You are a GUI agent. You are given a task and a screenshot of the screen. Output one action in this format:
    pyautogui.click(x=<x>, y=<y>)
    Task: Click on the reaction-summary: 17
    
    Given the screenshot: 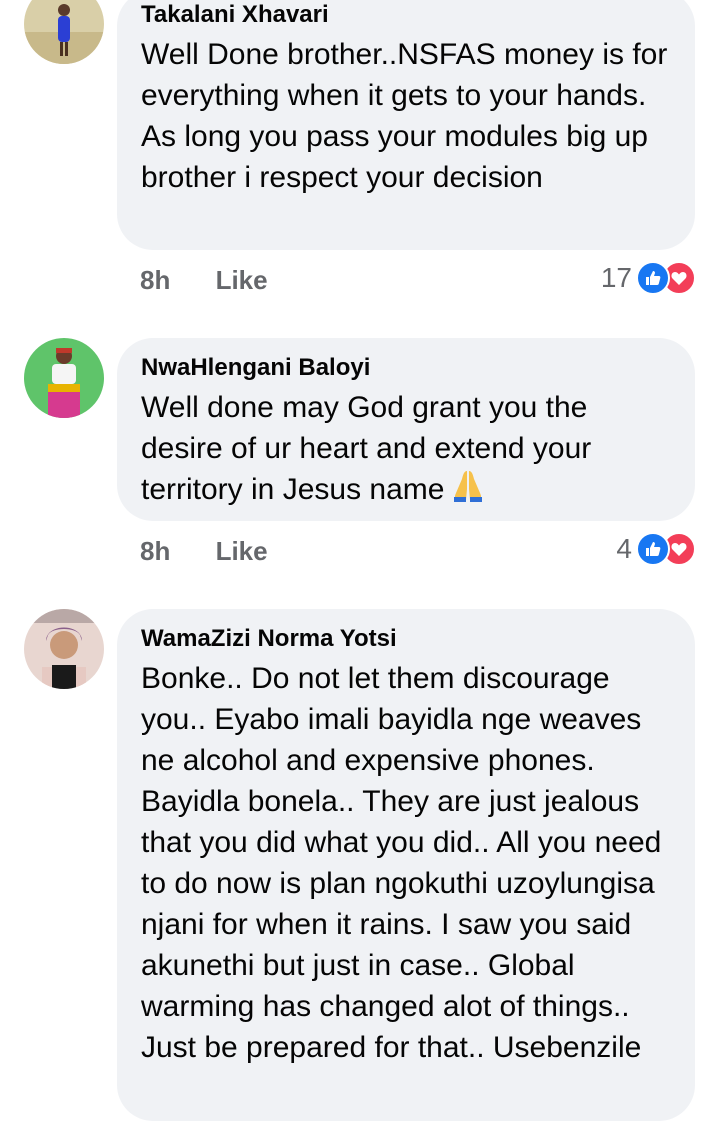 What is the action you would take?
    pyautogui.click(x=648, y=278)
    